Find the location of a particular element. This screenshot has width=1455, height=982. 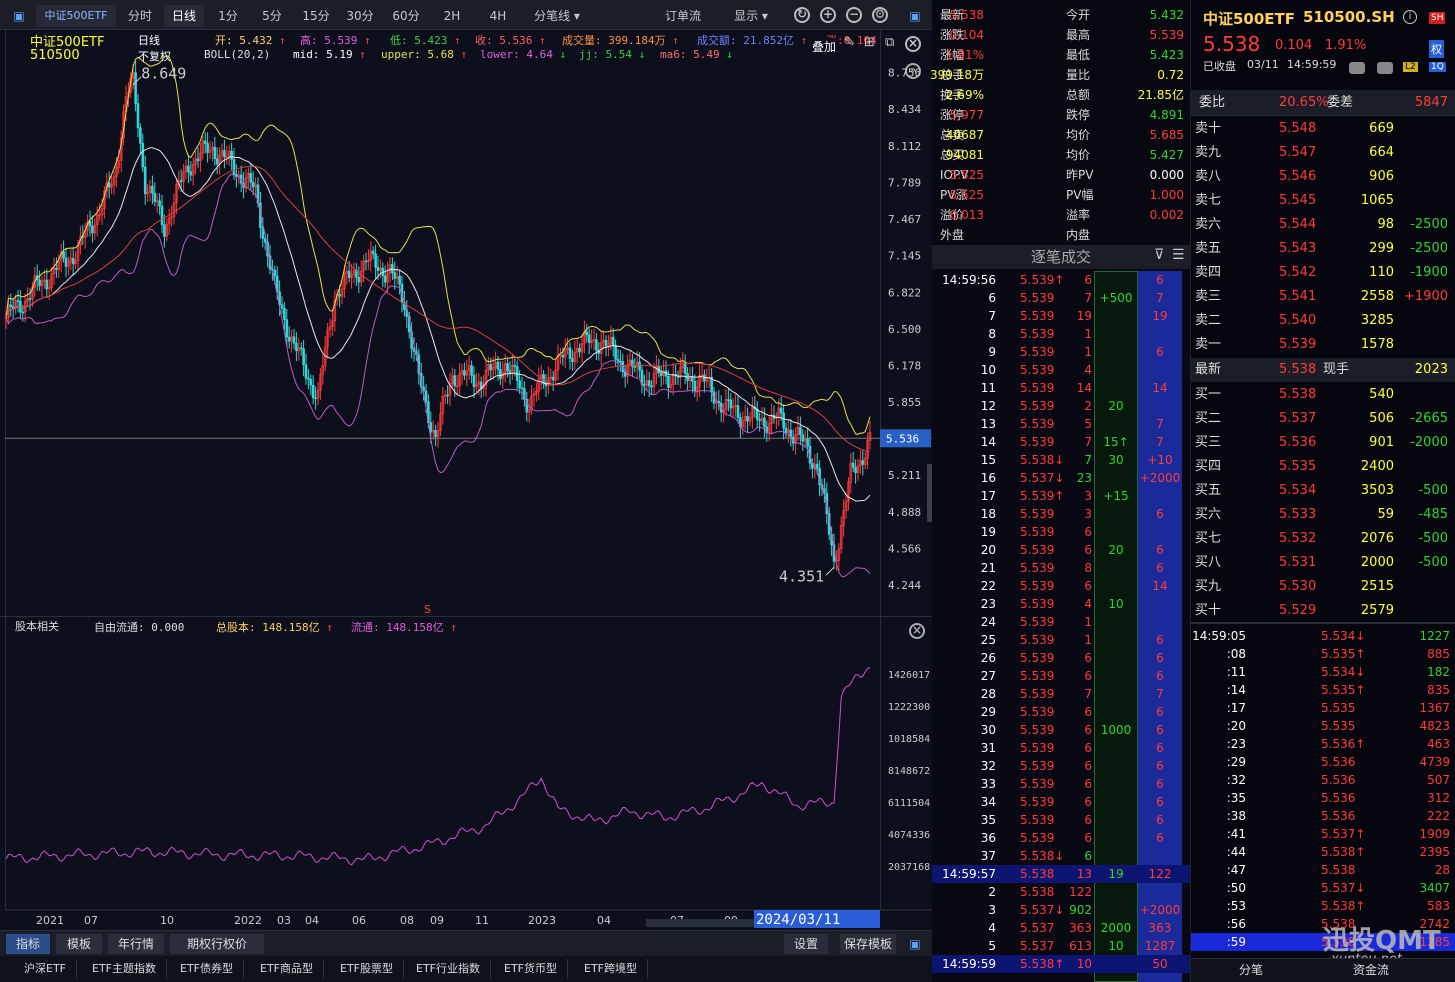

bottom-tab-4: 设置 is located at coordinates (806, 944).